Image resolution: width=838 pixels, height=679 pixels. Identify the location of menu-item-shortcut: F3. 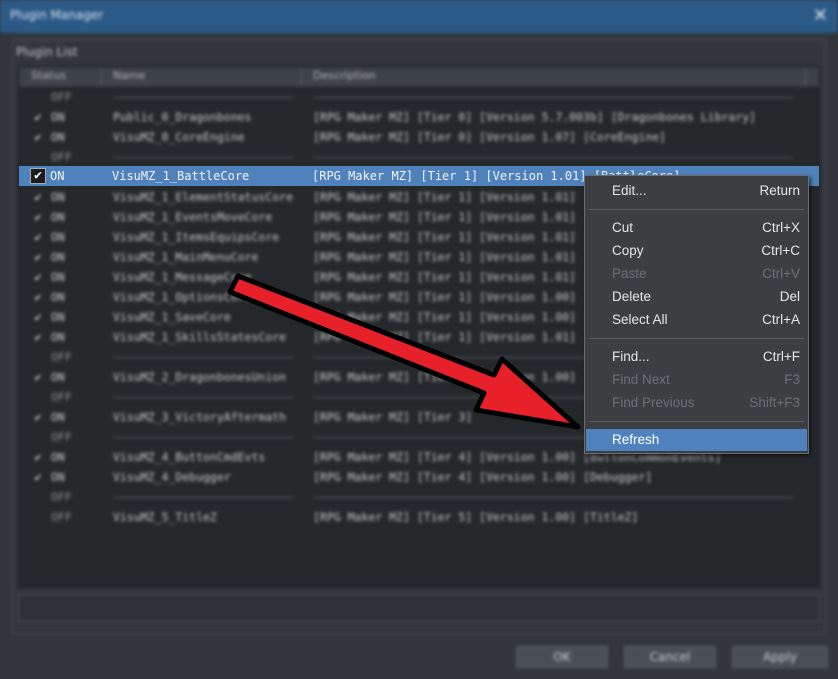
(792, 379).